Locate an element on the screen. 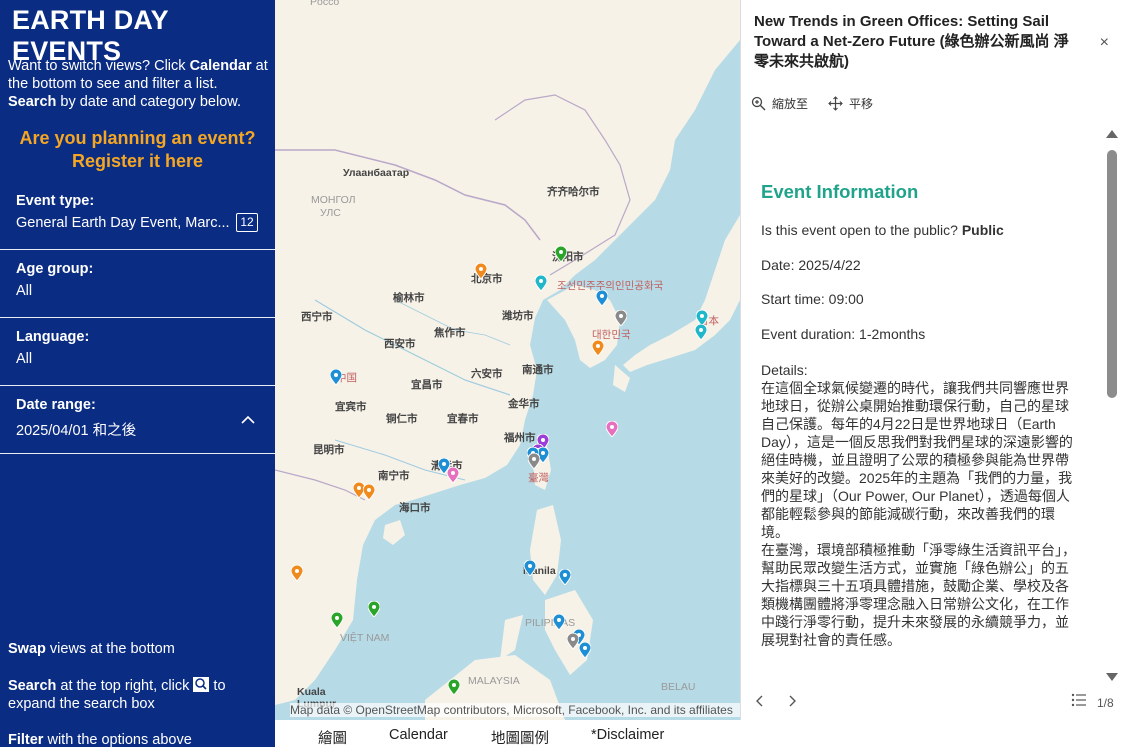  map-label: 铜仁市 is located at coordinates (402, 419).